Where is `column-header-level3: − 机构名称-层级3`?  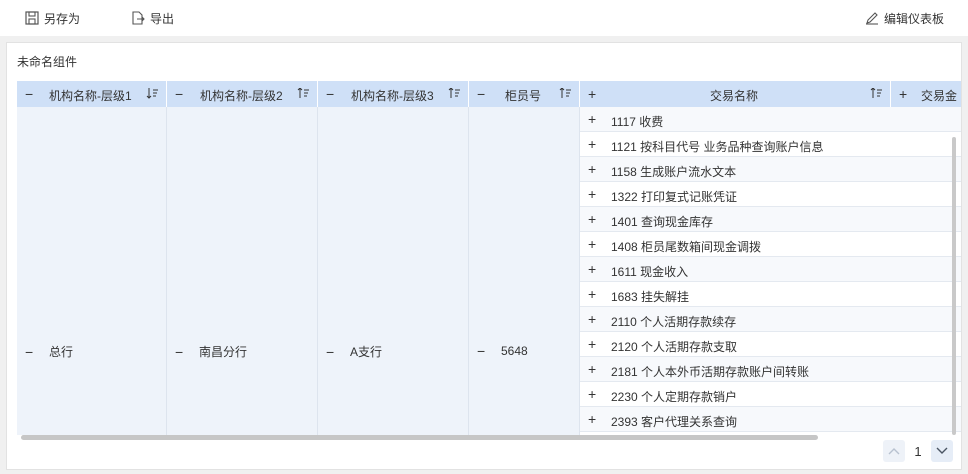 column-header-level3: − 机构名称-层级3 is located at coordinates (393, 94).